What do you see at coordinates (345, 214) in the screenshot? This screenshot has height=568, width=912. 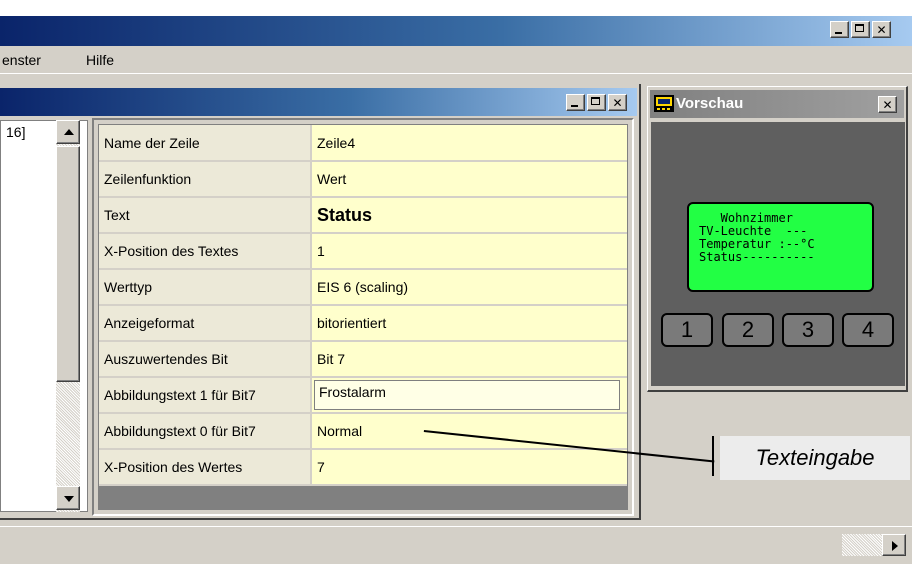 I see `property-value-text: Status` at bounding box center [345, 214].